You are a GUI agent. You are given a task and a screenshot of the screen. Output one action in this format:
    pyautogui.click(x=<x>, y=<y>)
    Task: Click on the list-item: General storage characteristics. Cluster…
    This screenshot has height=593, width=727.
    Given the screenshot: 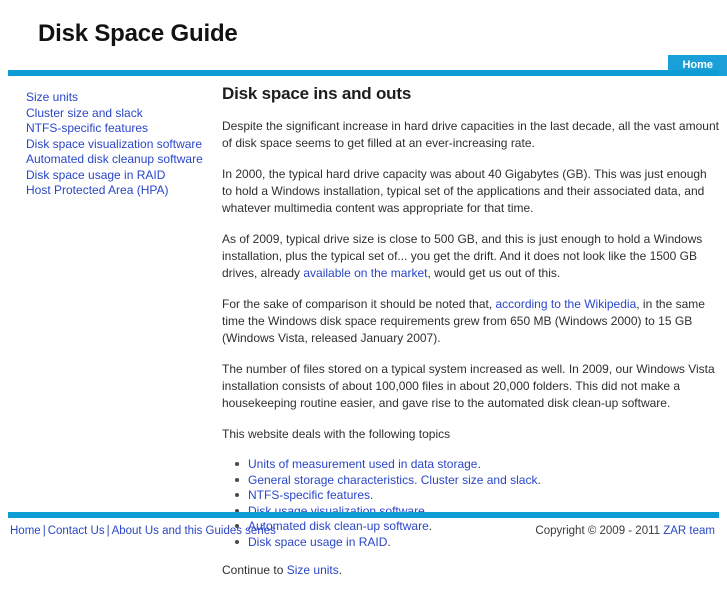 What is the action you would take?
    pyautogui.click(x=477, y=480)
    